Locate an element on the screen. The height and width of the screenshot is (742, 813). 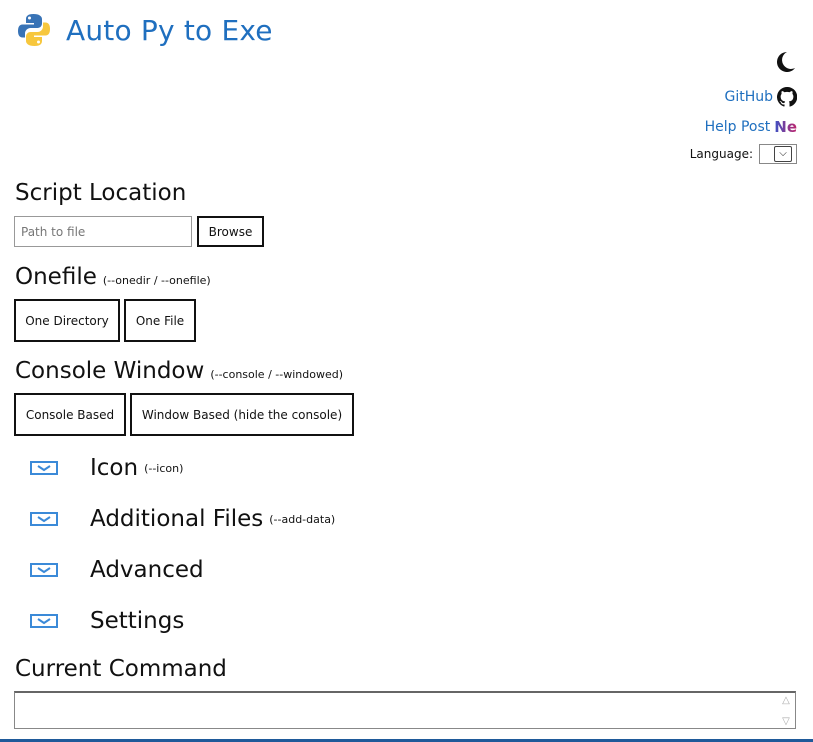
script-location-title: Script Location is located at coordinates (101, 193).